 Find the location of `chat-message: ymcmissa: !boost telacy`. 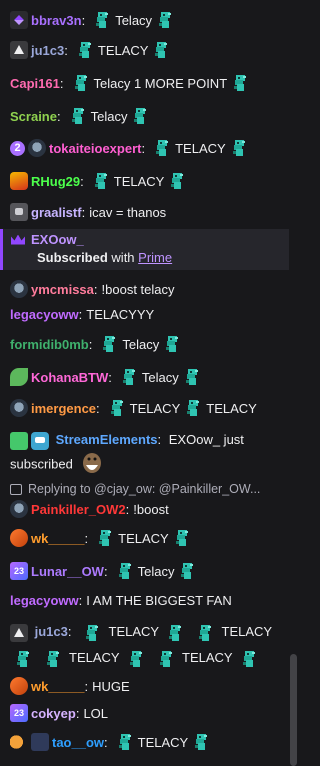

chat-message: ymcmissa: !boost telacy is located at coordinates (147, 289).